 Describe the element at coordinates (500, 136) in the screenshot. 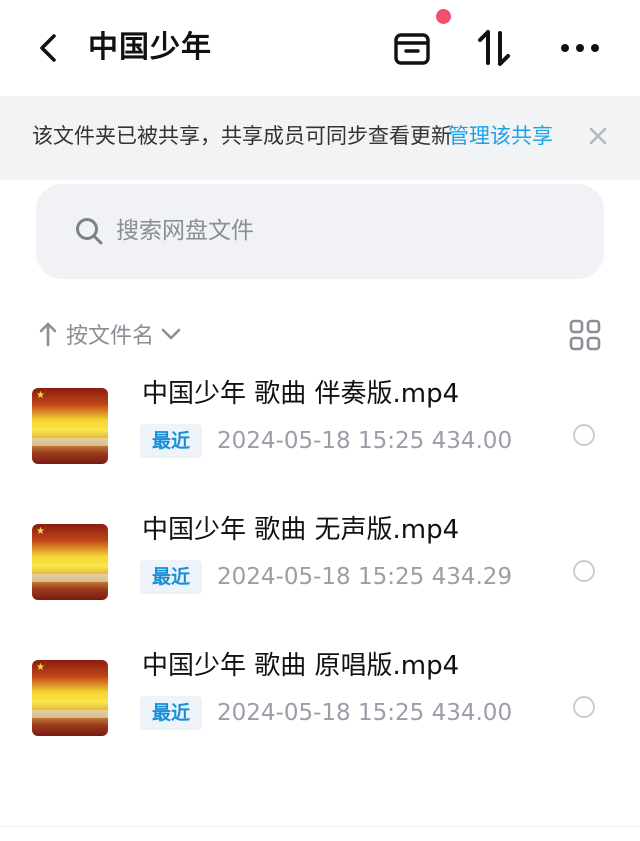

I see `manage-share-link: 管理该共享` at that location.